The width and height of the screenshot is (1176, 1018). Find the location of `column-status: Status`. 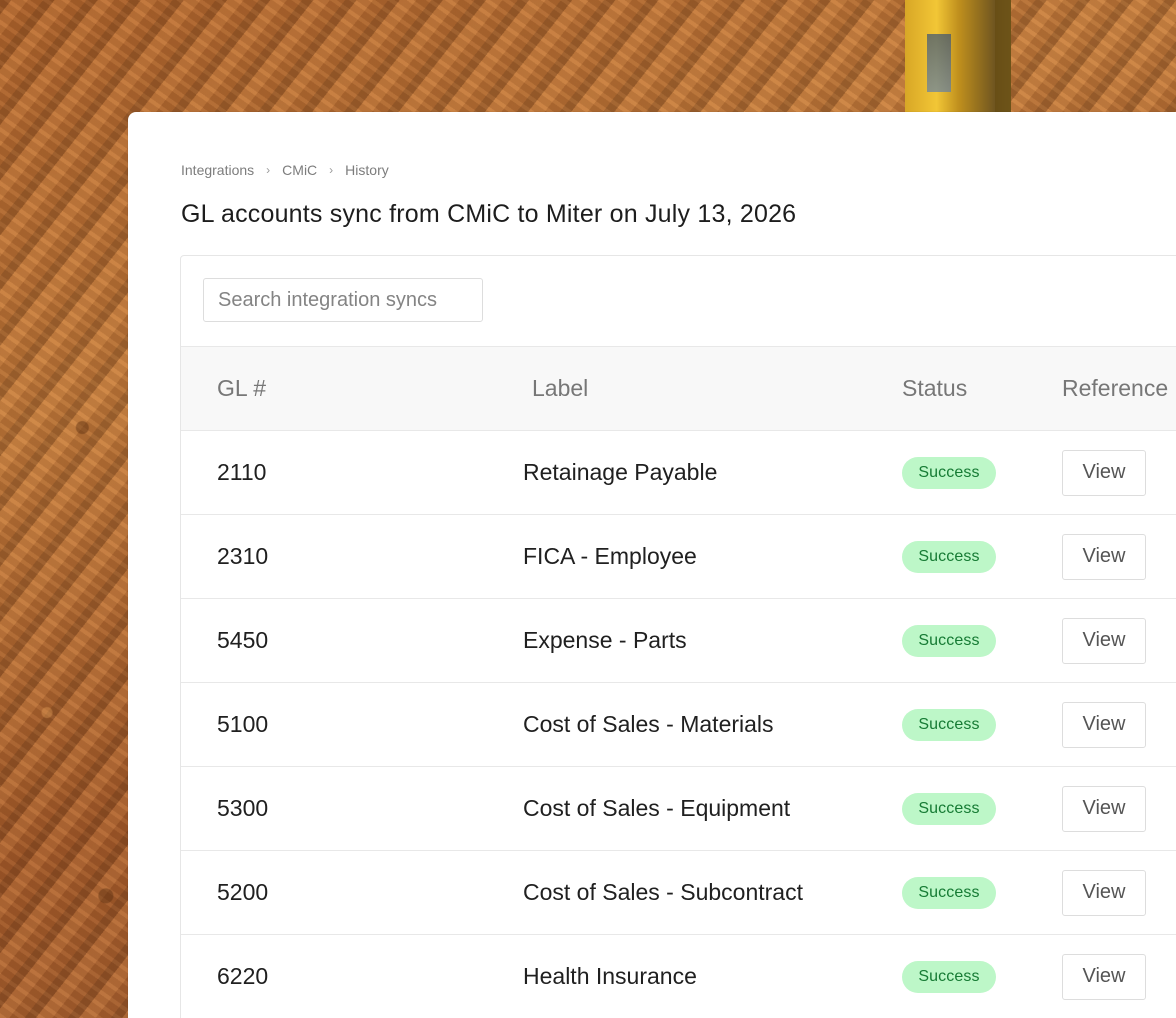

column-status: Status is located at coordinates (982, 389).